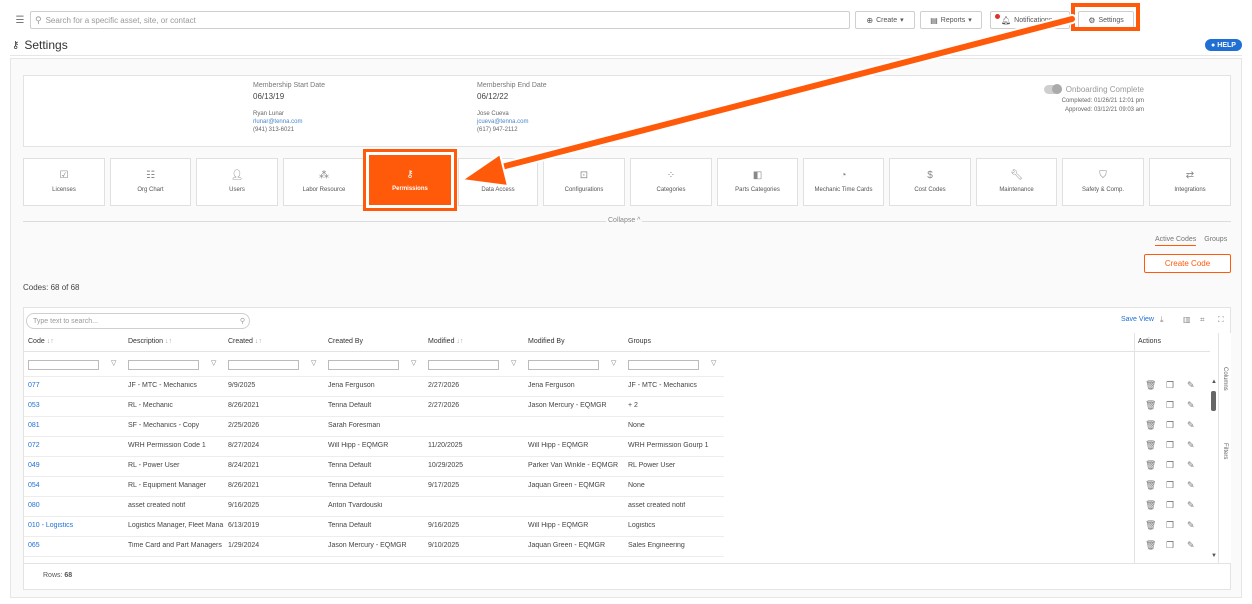  I want to click on config-icon: ⊡, so click(584, 175).